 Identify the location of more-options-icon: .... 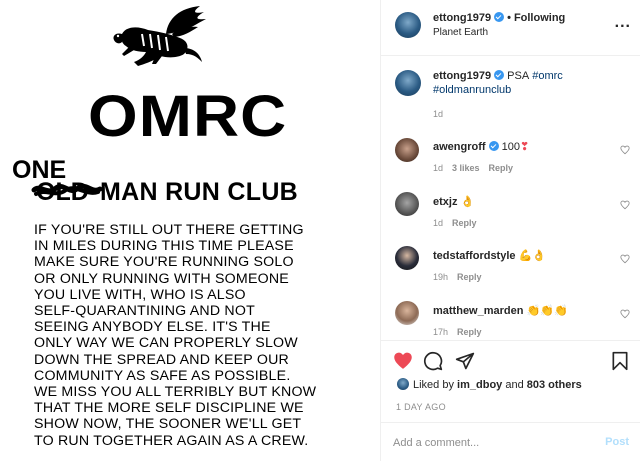
(623, 23).